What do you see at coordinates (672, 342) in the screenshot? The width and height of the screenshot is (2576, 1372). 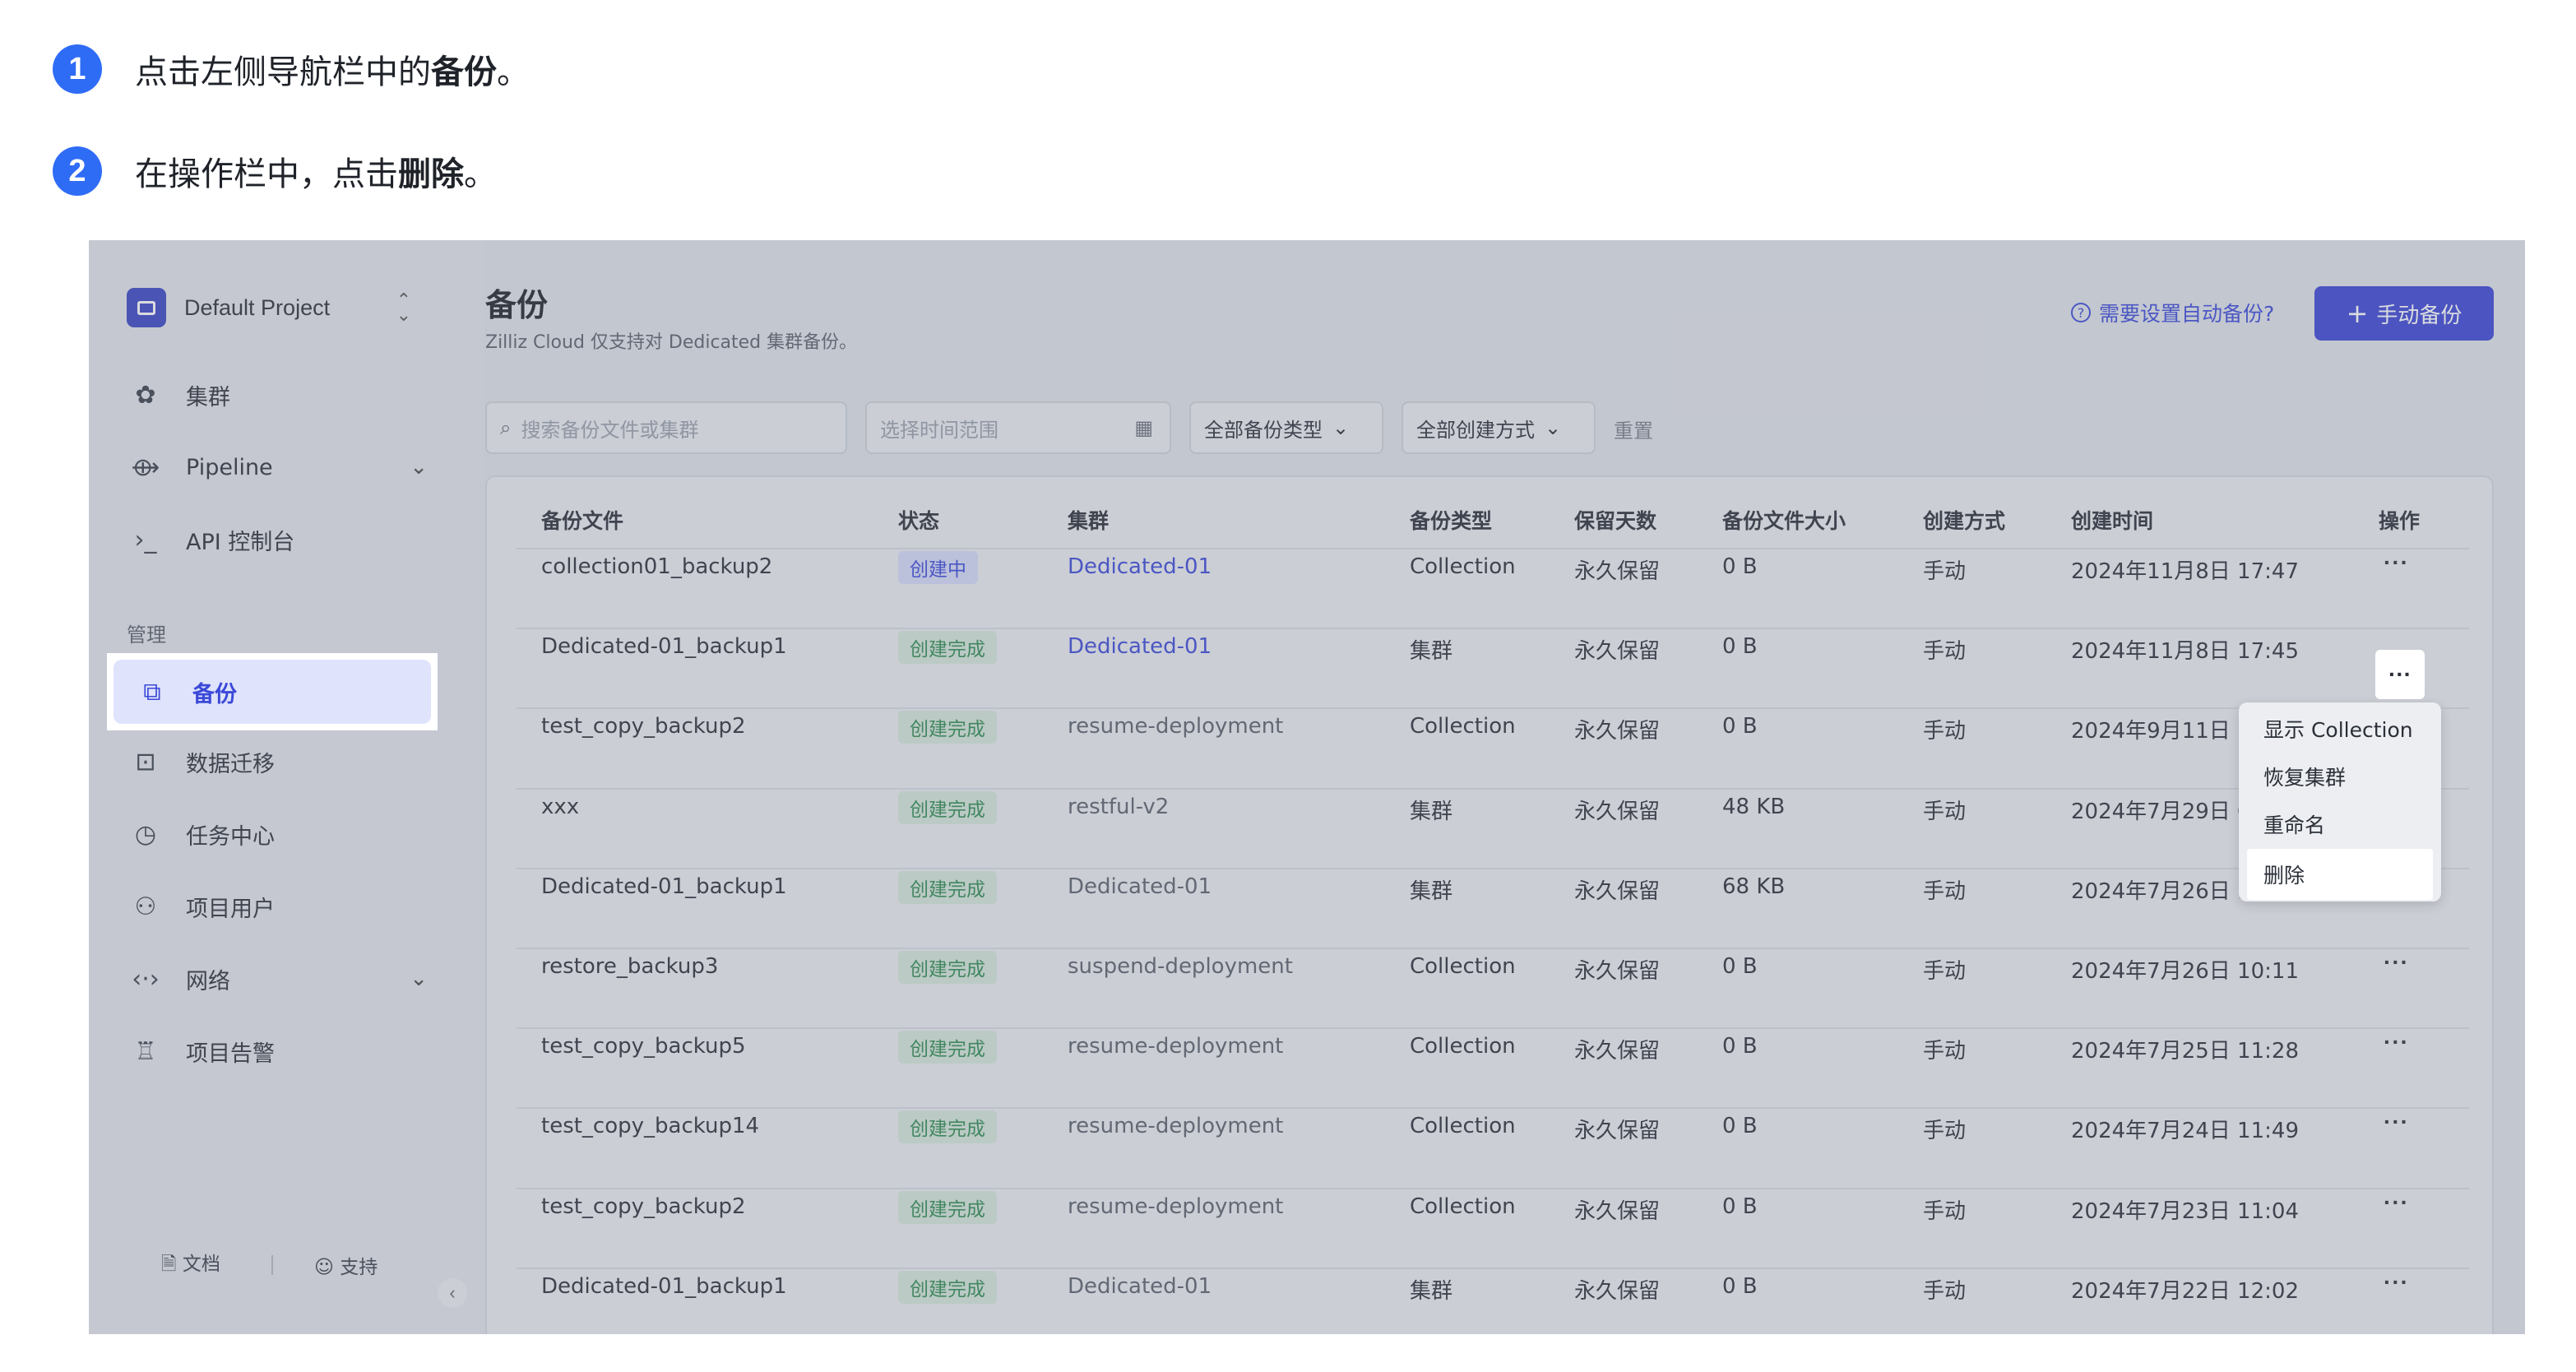 I see `page-subtitle: Zilliz Cloud 仅支持对 Dedicated 集群备份。` at bounding box center [672, 342].